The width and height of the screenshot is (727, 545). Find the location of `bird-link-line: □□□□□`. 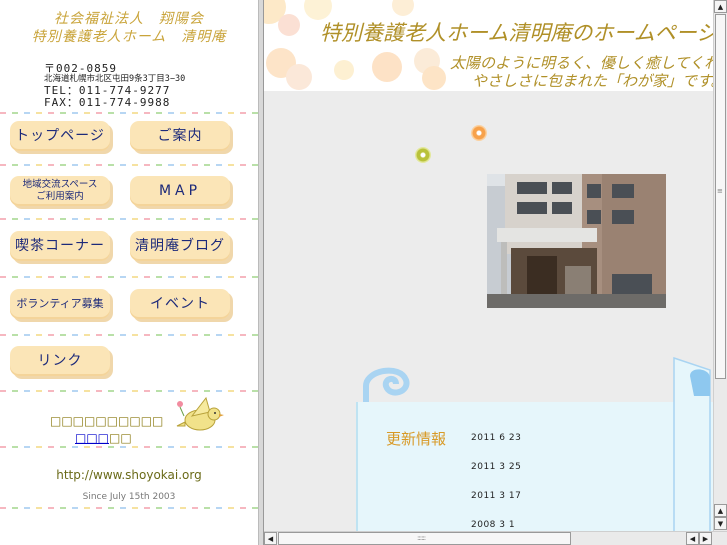

bird-link-line: □□□□□ is located at coordinates (103, 438).